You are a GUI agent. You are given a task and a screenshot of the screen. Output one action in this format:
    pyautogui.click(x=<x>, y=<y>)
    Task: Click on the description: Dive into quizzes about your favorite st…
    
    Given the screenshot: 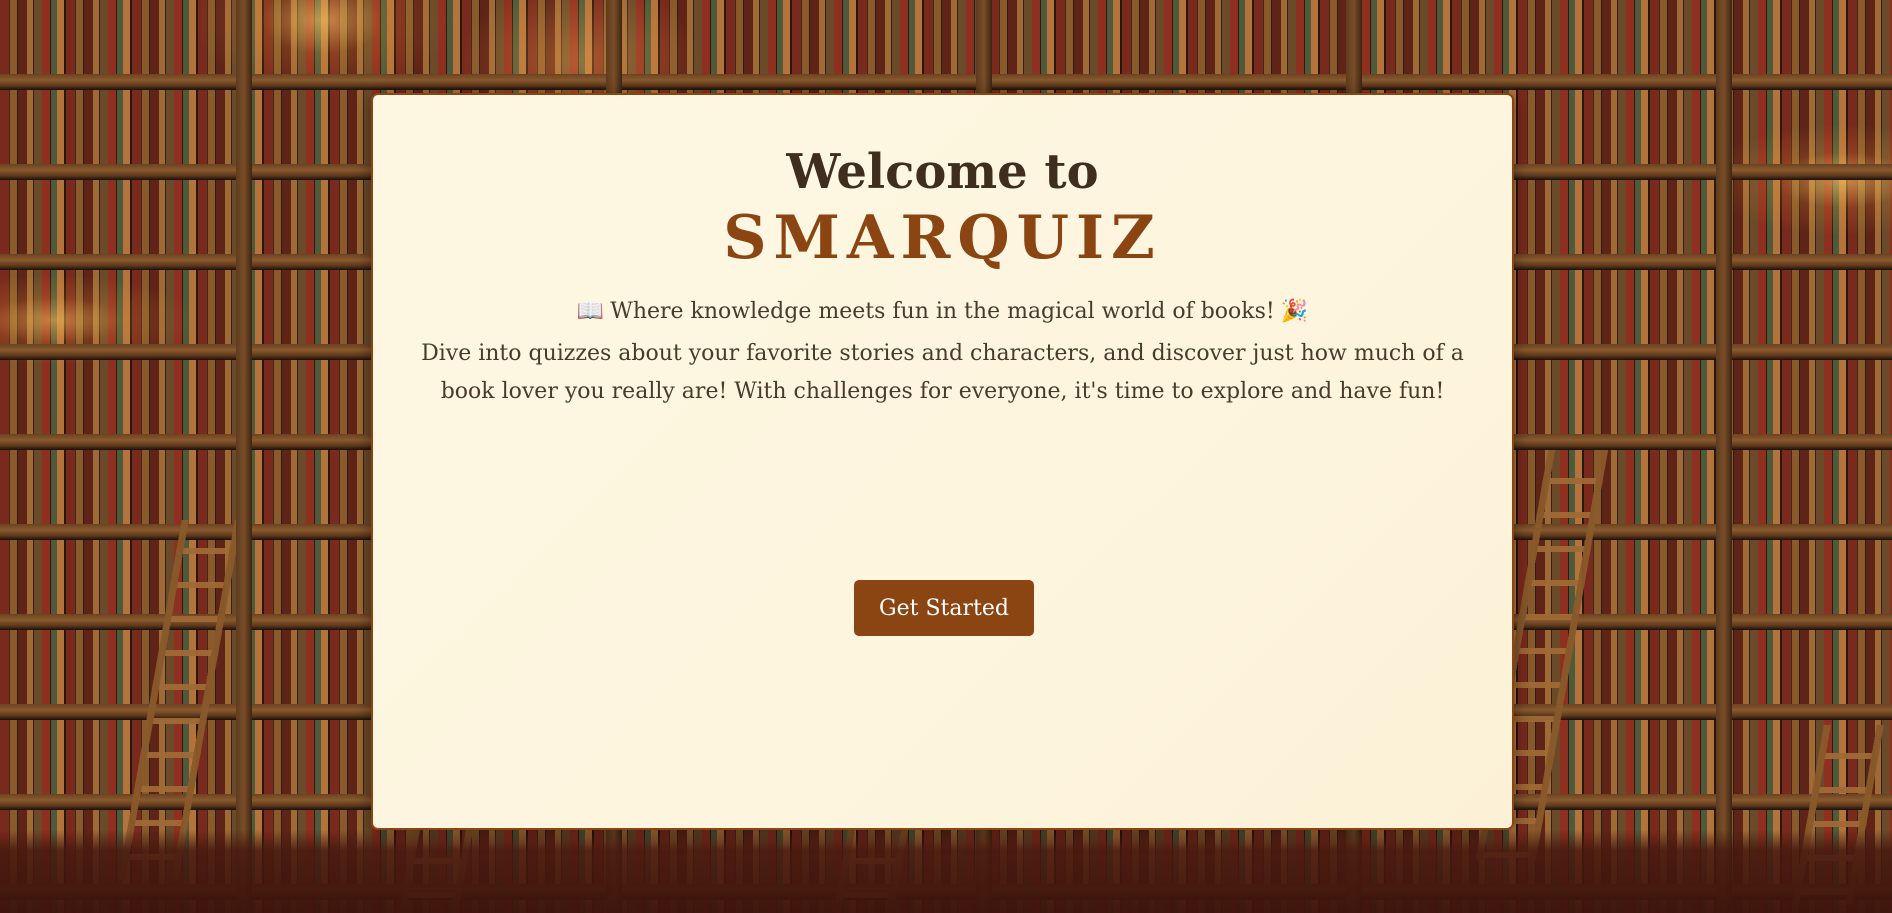 What is the action you would take?
    pyautogui.click(x=942, y=372)
    